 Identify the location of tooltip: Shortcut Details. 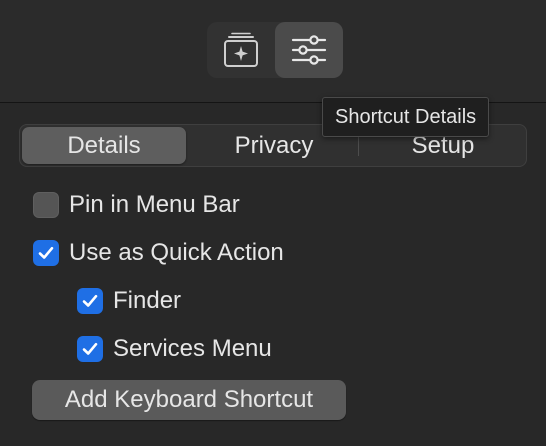
(406, 117).